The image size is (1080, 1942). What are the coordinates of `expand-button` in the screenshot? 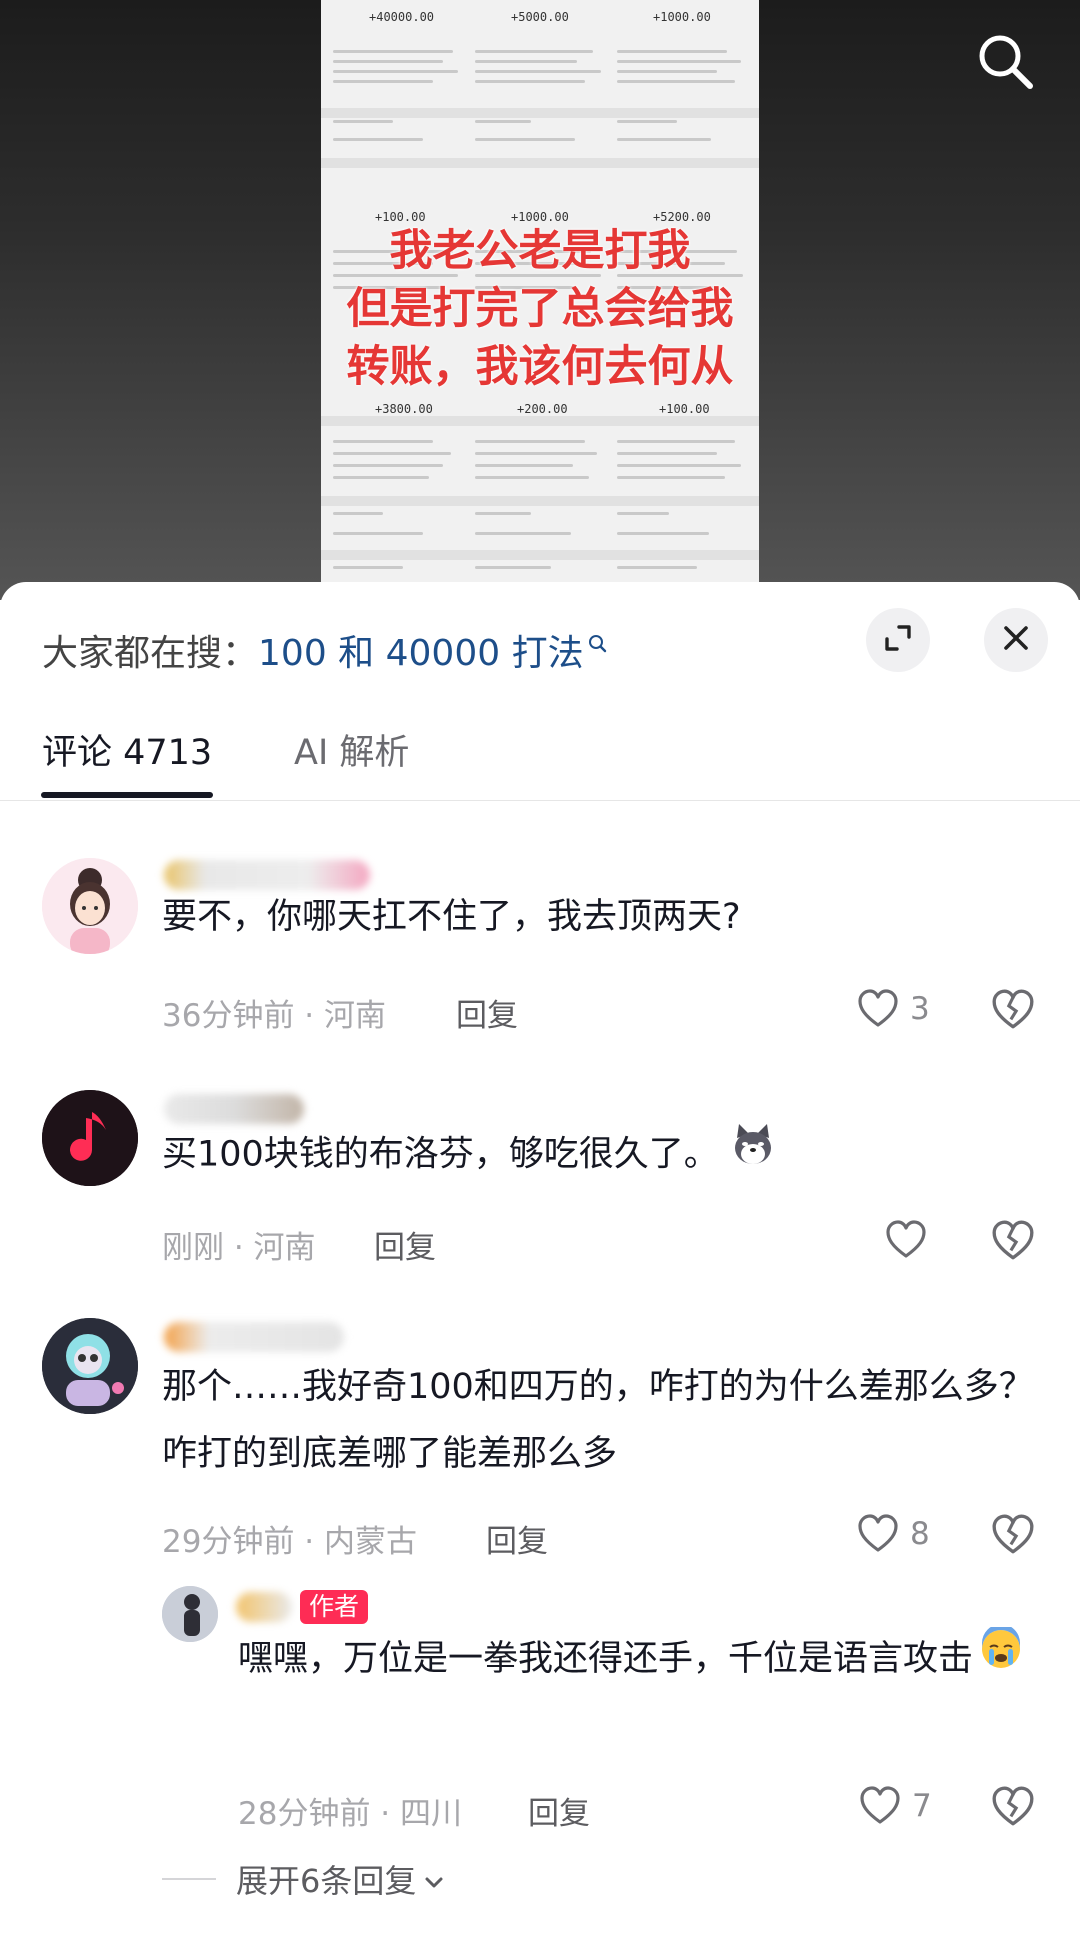 It's located at (898, 640).